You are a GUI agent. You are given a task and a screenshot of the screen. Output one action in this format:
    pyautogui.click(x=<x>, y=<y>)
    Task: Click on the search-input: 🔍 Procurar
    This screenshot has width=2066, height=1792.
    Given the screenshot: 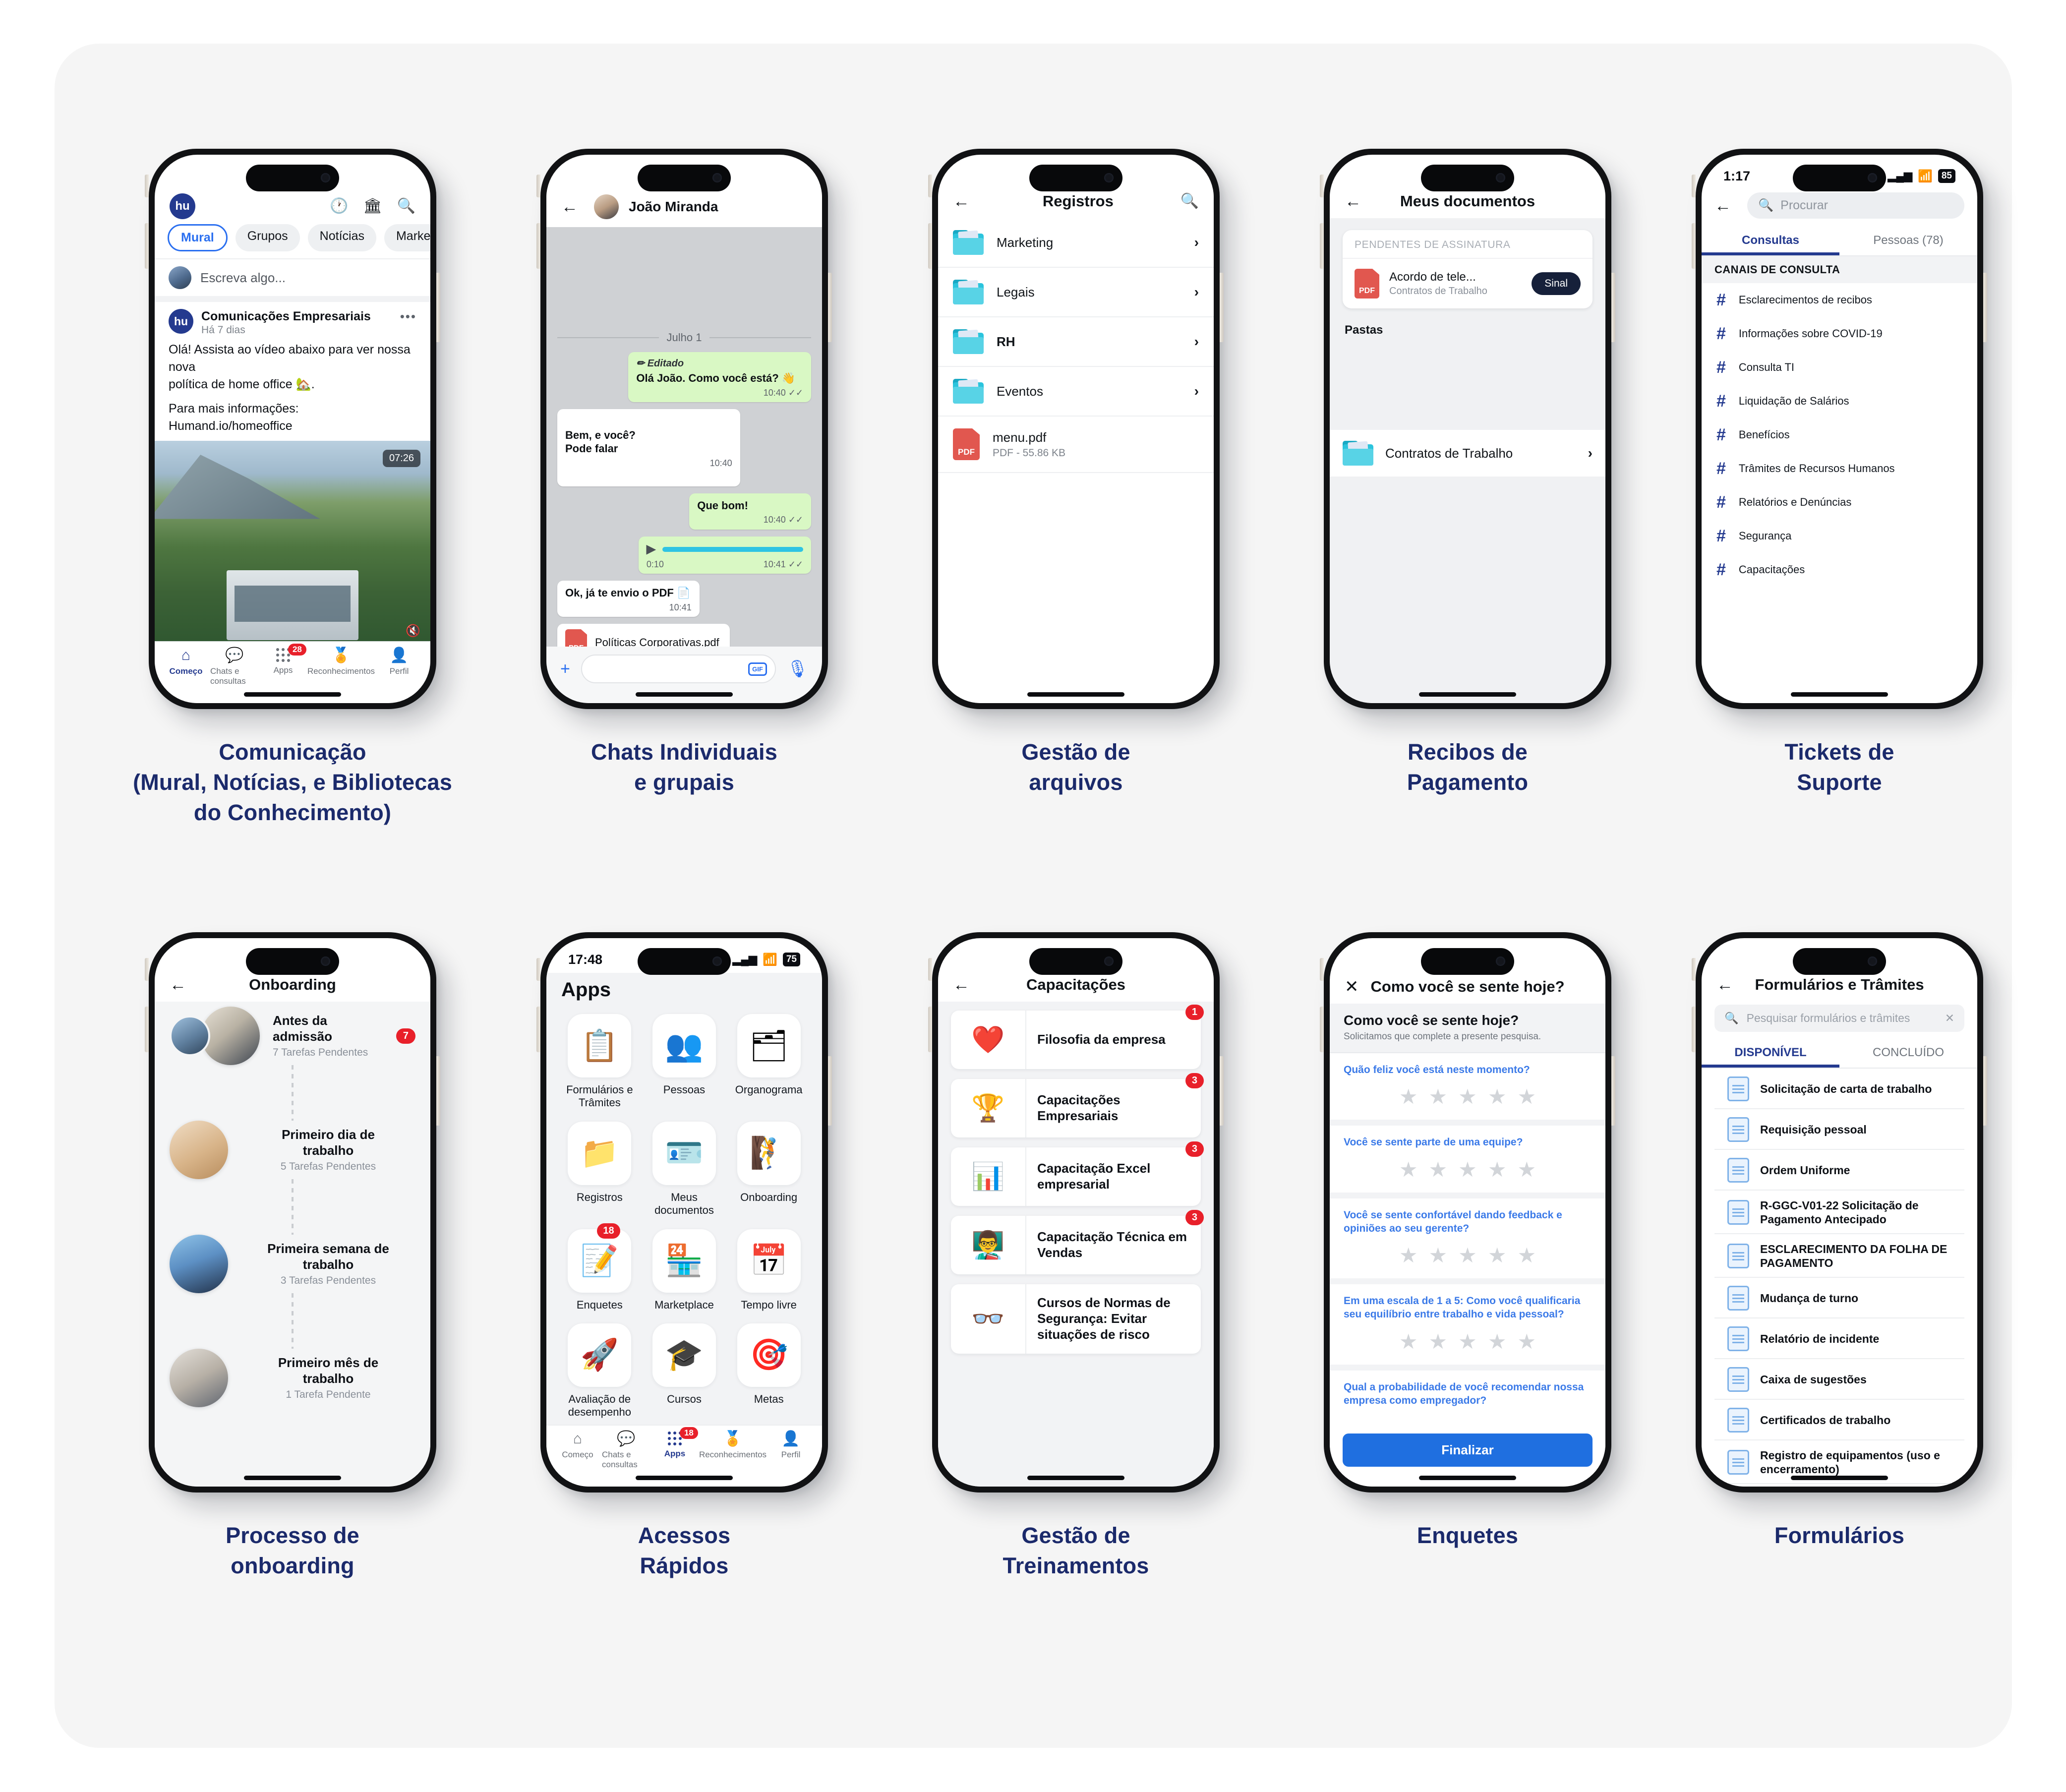 What is the action you would take?
    pyautogui.click(x=1855, y=206)
    